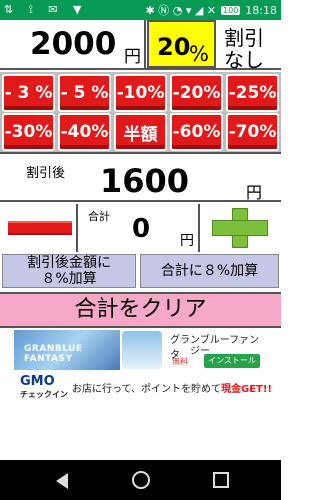 The image size is (320, 500). I want to click on nav-bar, so click(140, 480).